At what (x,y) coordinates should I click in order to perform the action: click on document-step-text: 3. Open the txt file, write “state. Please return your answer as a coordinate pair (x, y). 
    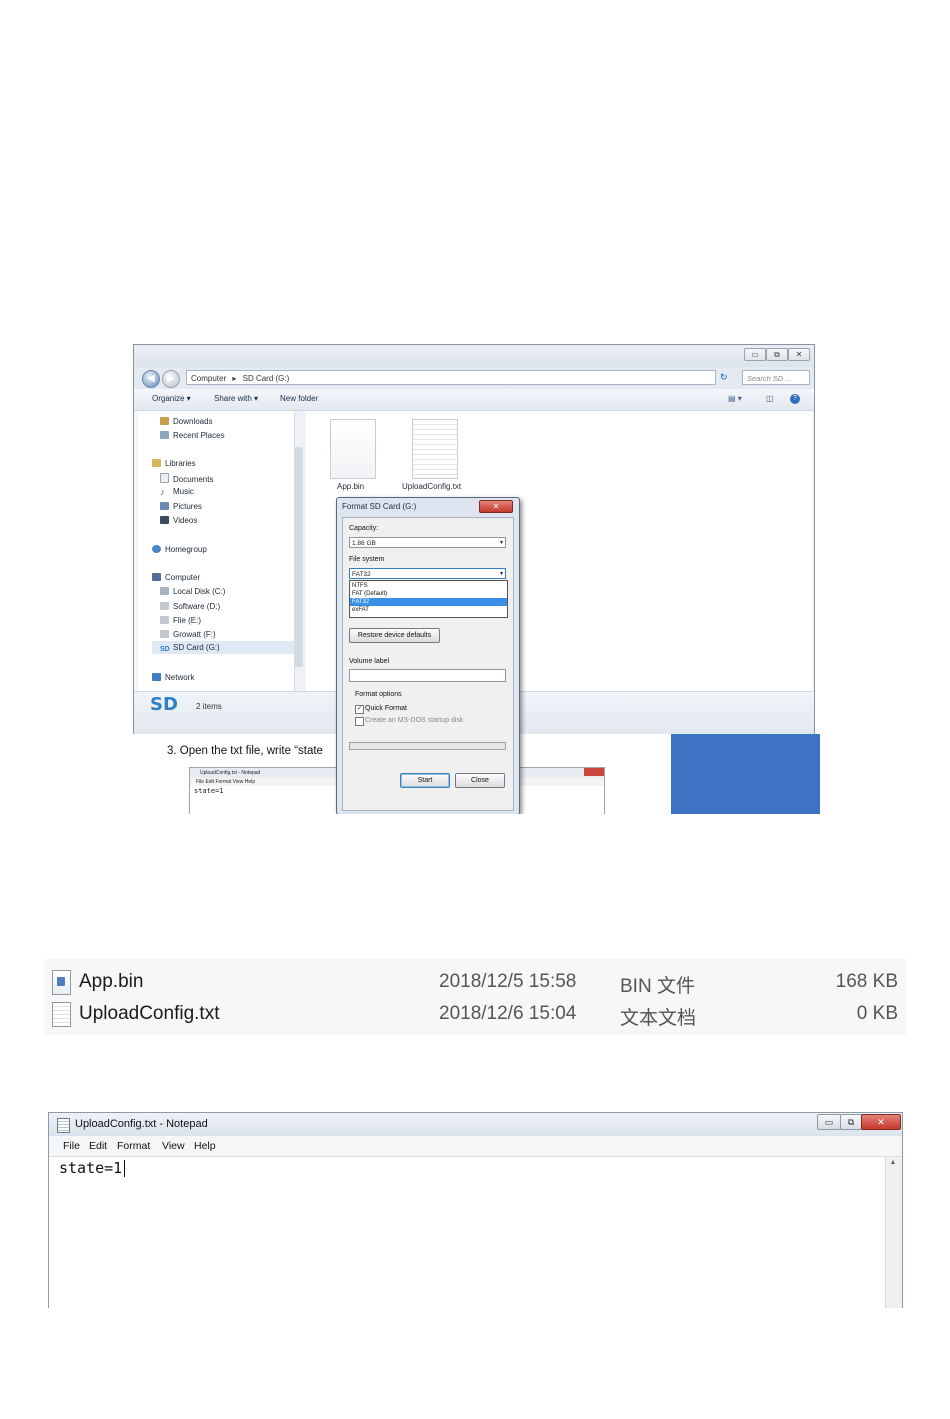
    Looking at the image, I should click on (245, 751).